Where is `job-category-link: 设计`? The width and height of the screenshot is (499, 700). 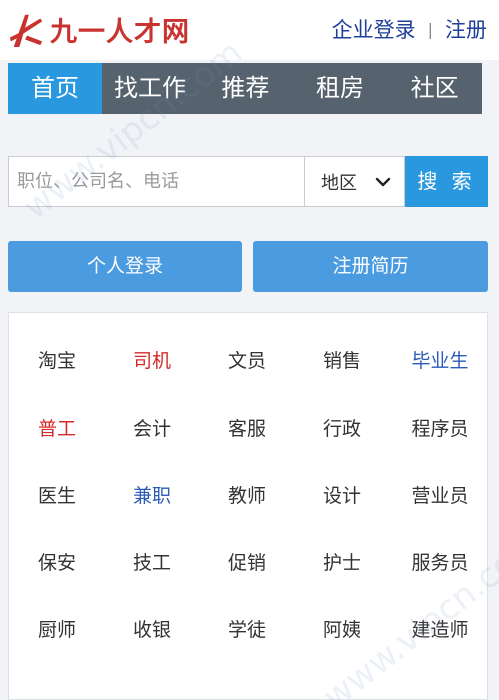
job-category-link: 设计 is located at coordinates (342, 496).